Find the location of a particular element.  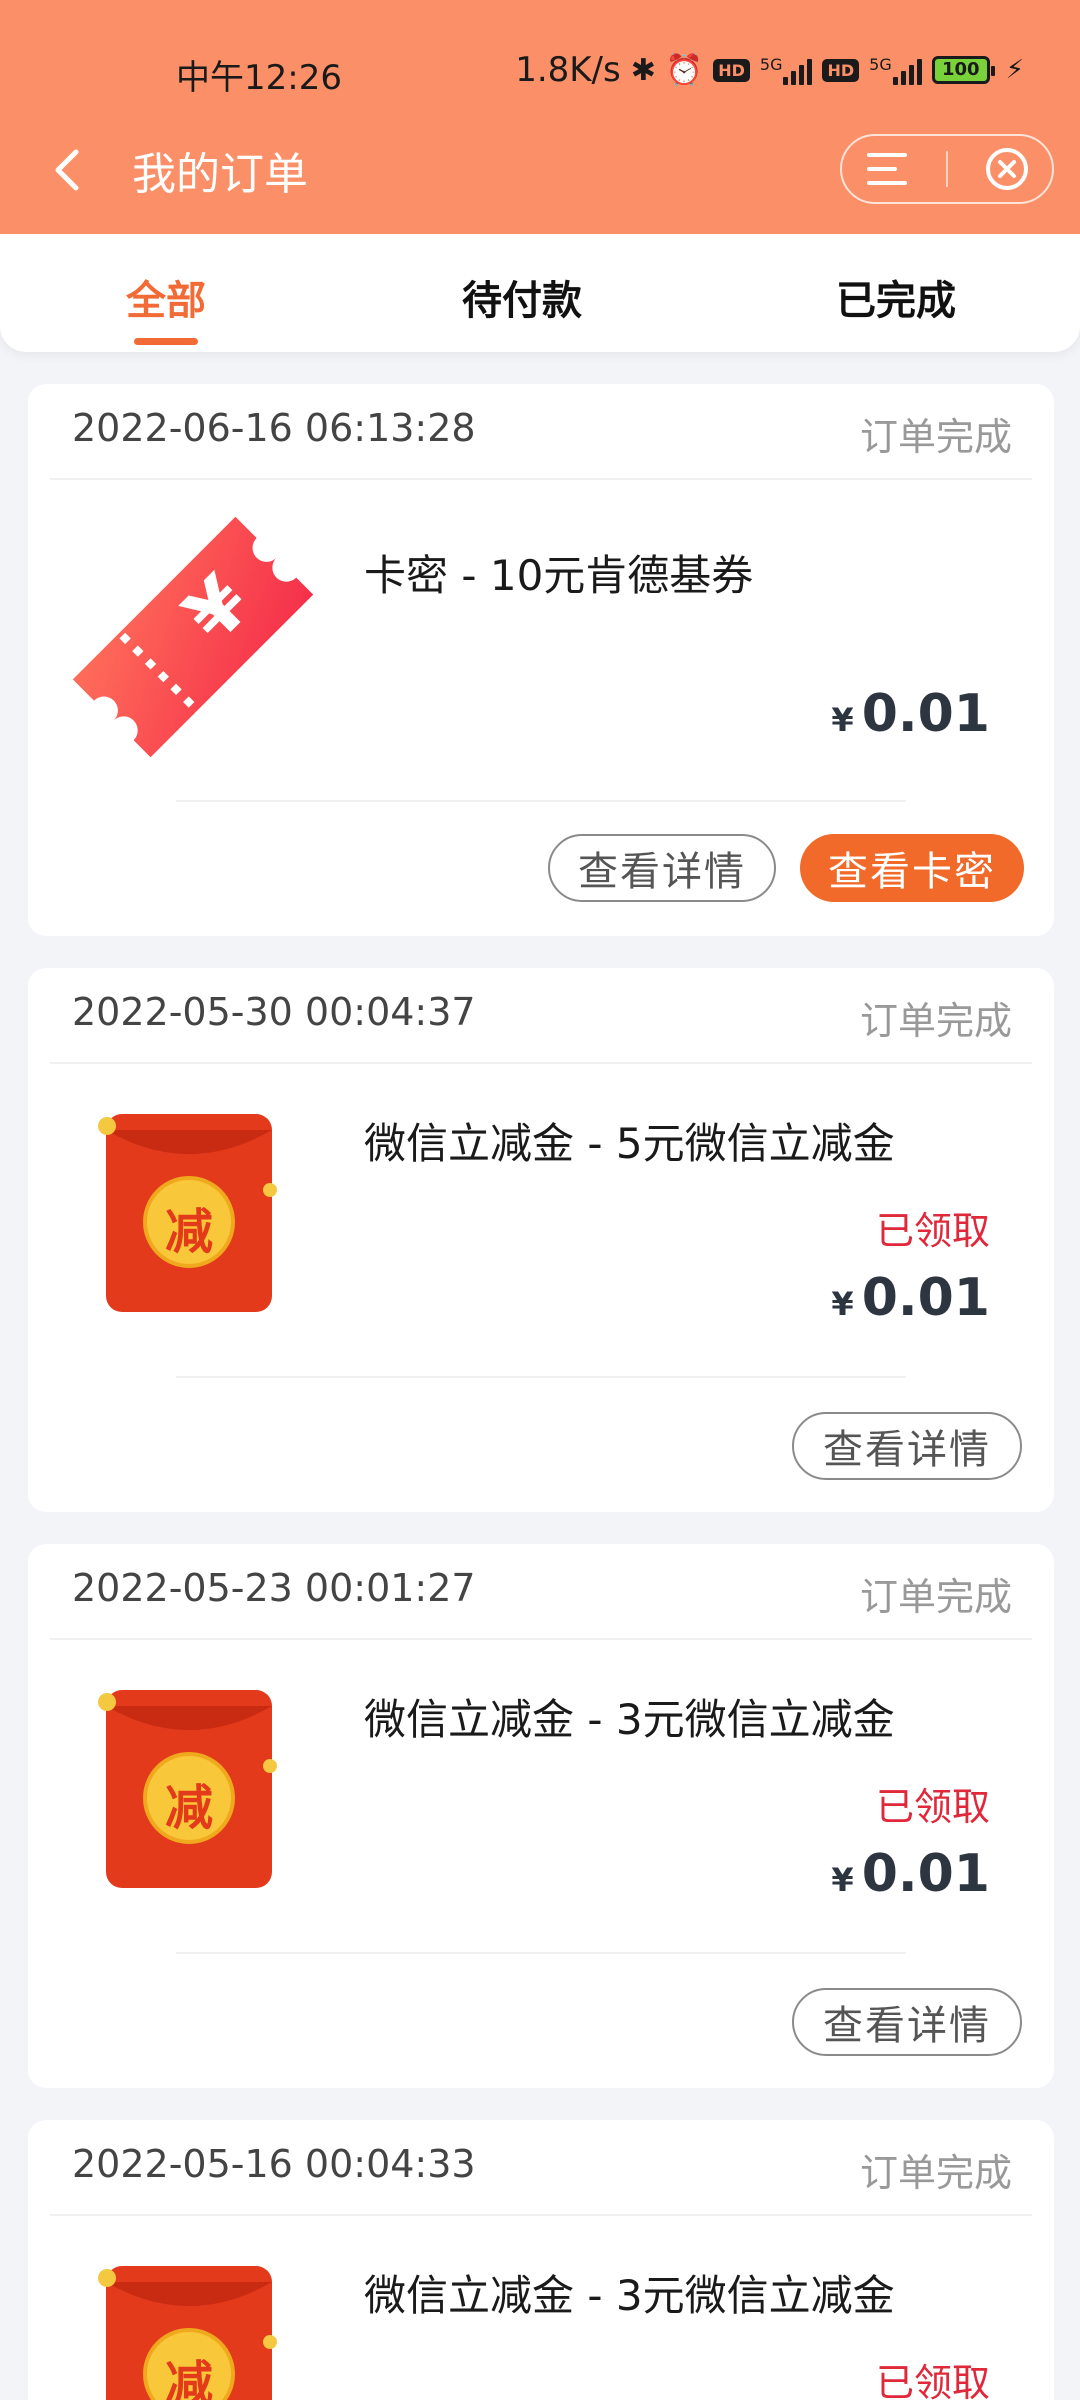

tab-underline is located at coordinates (166, 341).